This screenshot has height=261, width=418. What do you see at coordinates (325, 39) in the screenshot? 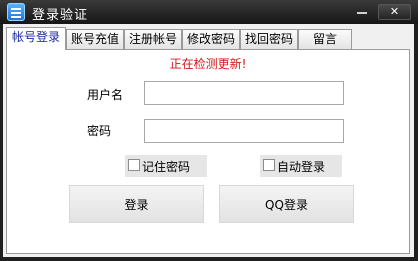
I see `tab-message: 留言` at bounding box center [325, 39].